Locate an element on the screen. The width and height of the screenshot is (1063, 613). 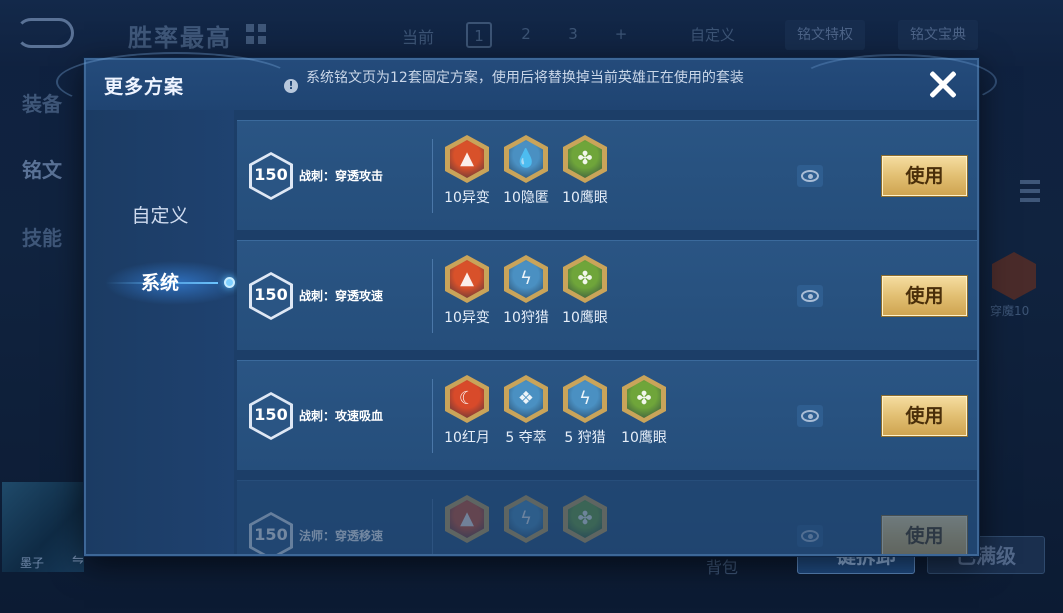
back-arrow-icon is located at coordinates (45, 33).